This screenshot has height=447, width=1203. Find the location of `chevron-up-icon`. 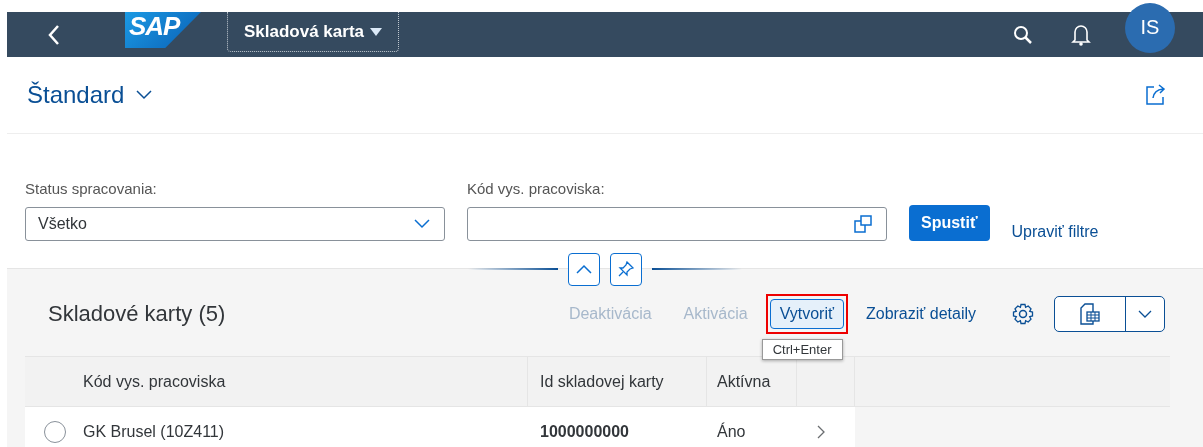

chevron-up-icon is located at coordinates (584, 269).